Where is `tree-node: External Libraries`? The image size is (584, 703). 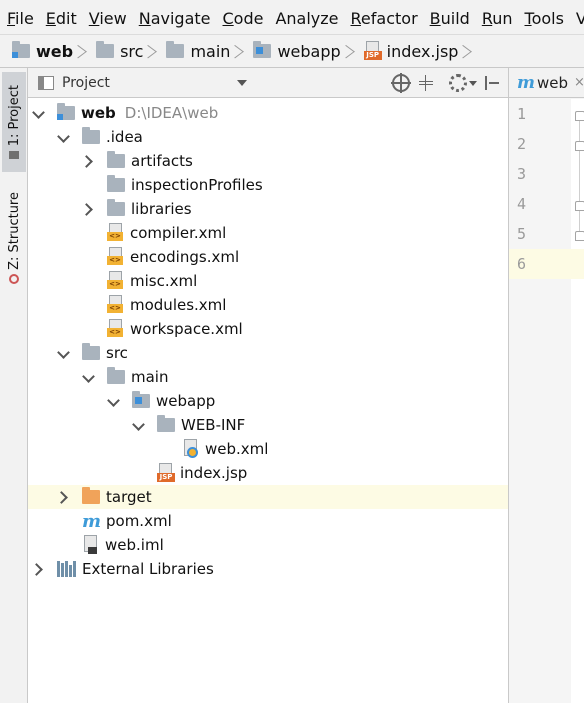 tree-node: External Libraries is located at coordinates (268, 569).